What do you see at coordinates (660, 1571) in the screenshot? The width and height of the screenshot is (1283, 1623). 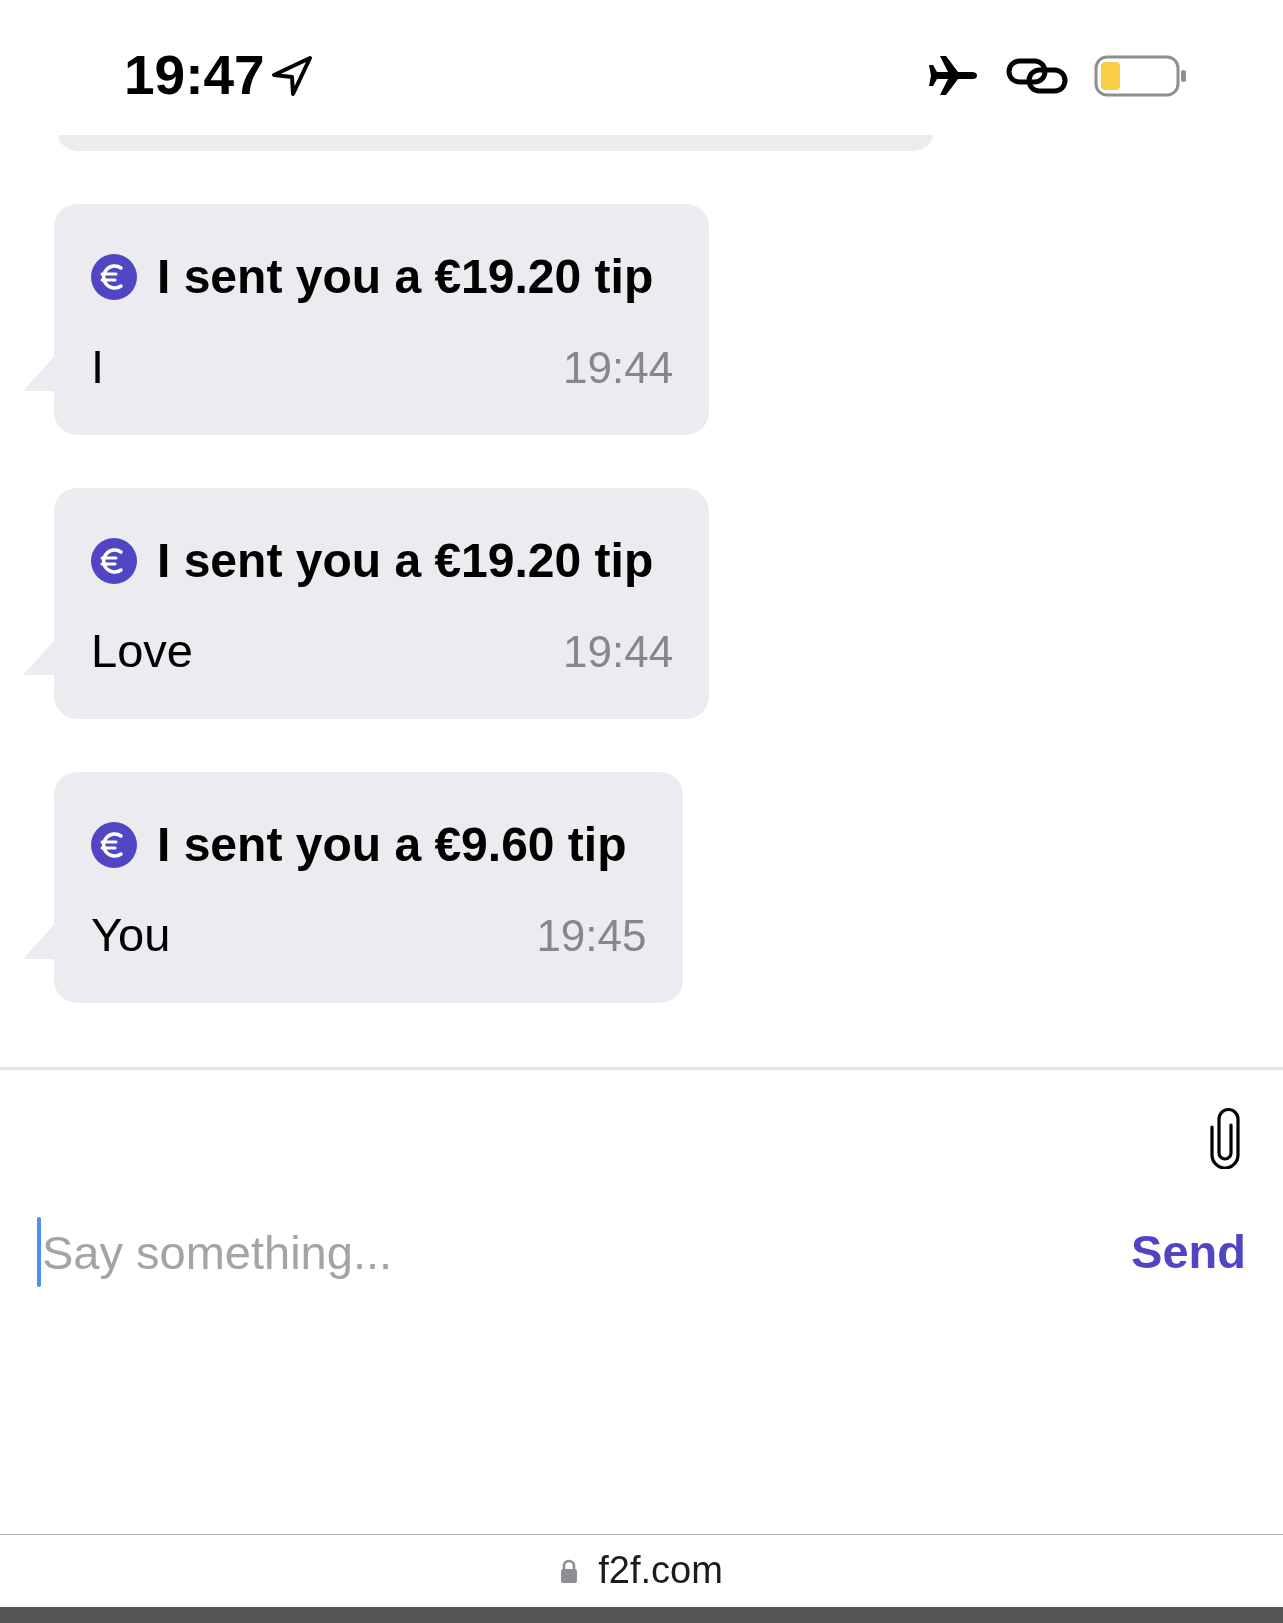 I see `url-text: f2f.com` at bounding box center [660, 1571].